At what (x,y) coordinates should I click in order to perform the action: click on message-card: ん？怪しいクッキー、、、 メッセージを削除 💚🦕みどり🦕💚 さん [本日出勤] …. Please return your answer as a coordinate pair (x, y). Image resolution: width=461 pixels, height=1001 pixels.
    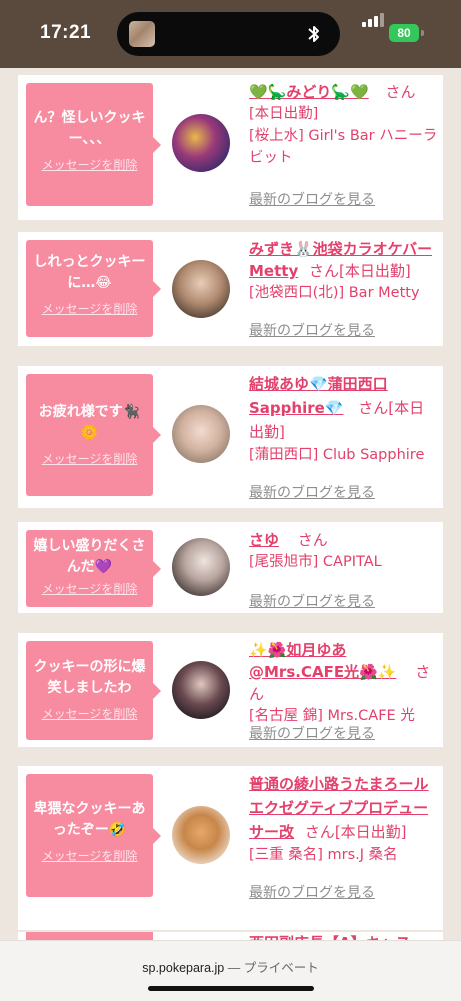
    Looking at the image, I should click on (230, 147).